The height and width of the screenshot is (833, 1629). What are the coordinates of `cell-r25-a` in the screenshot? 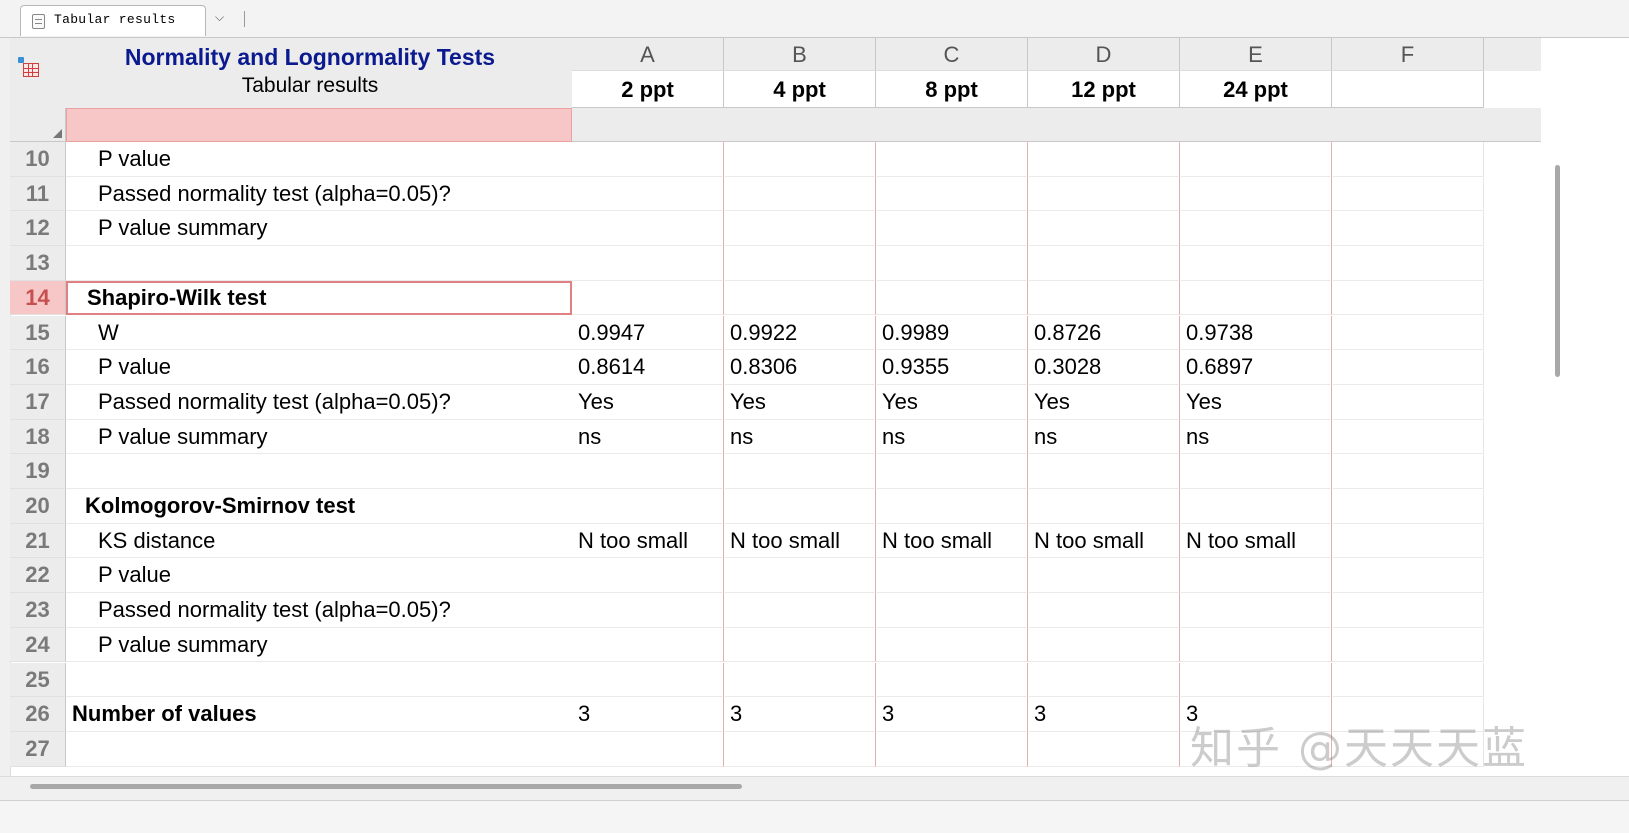 It's located at (648, 680).